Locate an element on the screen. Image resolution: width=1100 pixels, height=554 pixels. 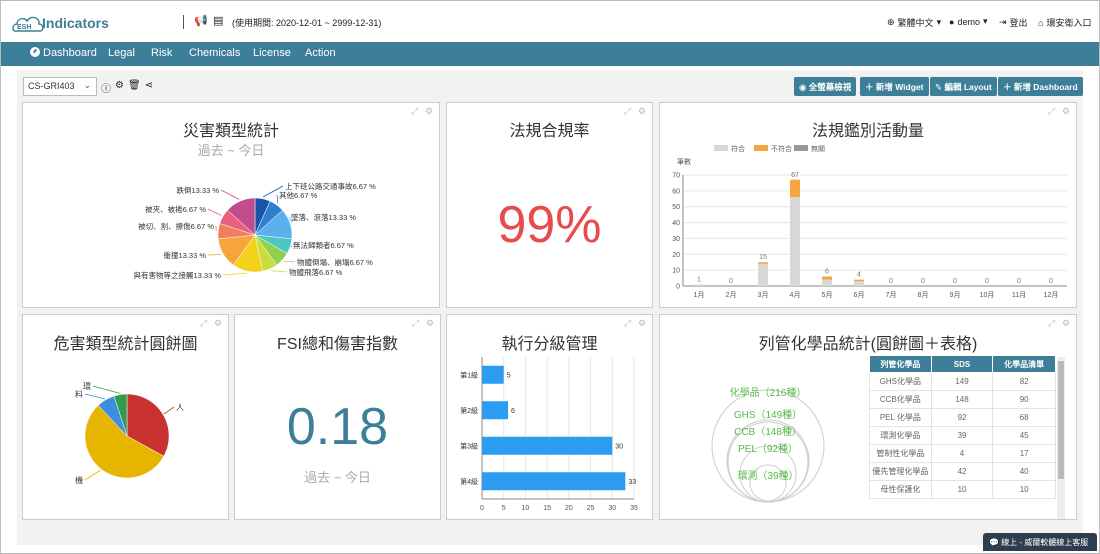
slice-label: 上下班公路交通事故6.67 % is located at coordinates (330, 186).